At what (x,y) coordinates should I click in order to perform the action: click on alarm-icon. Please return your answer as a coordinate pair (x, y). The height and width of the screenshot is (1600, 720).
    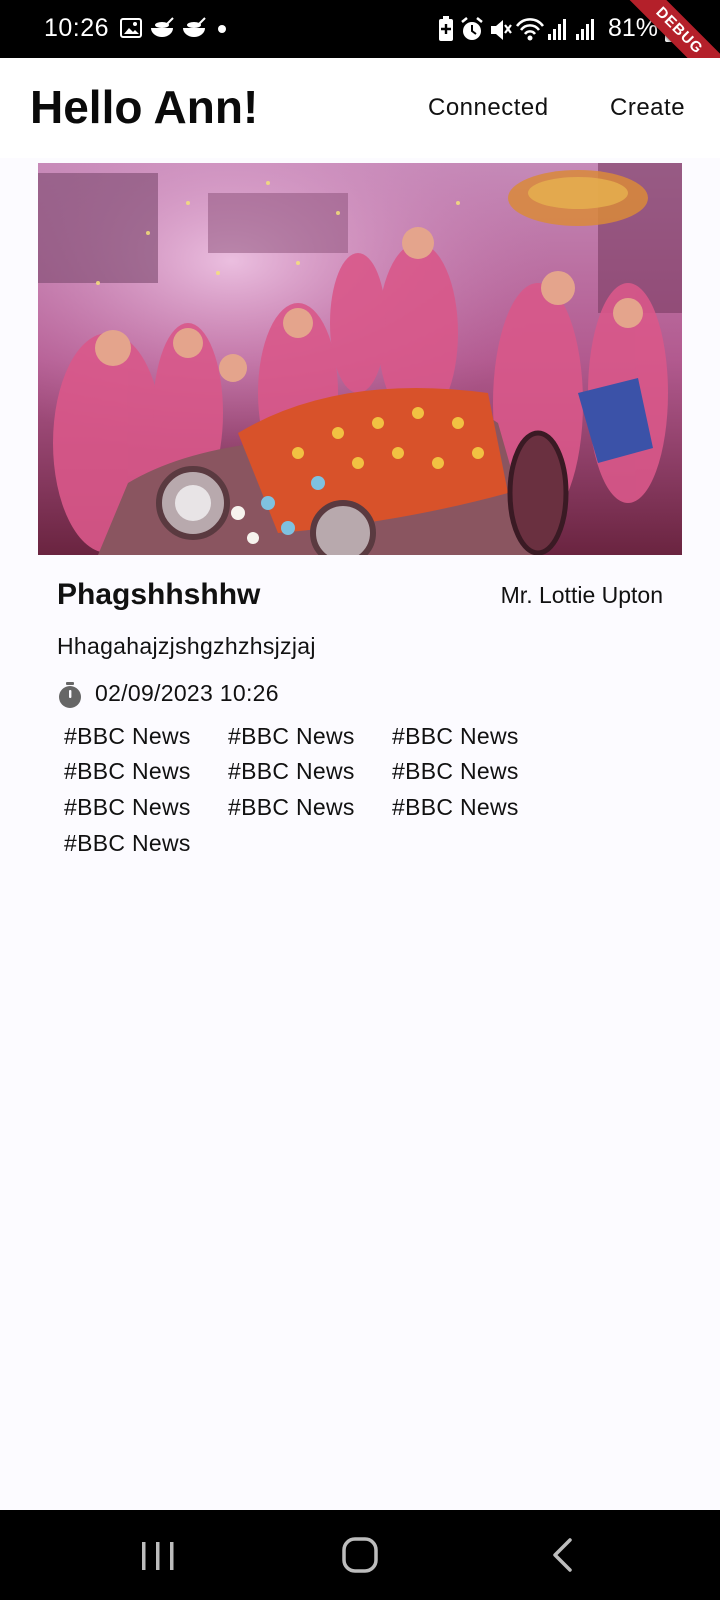
    Looking at the image, I should click on (472, 28).